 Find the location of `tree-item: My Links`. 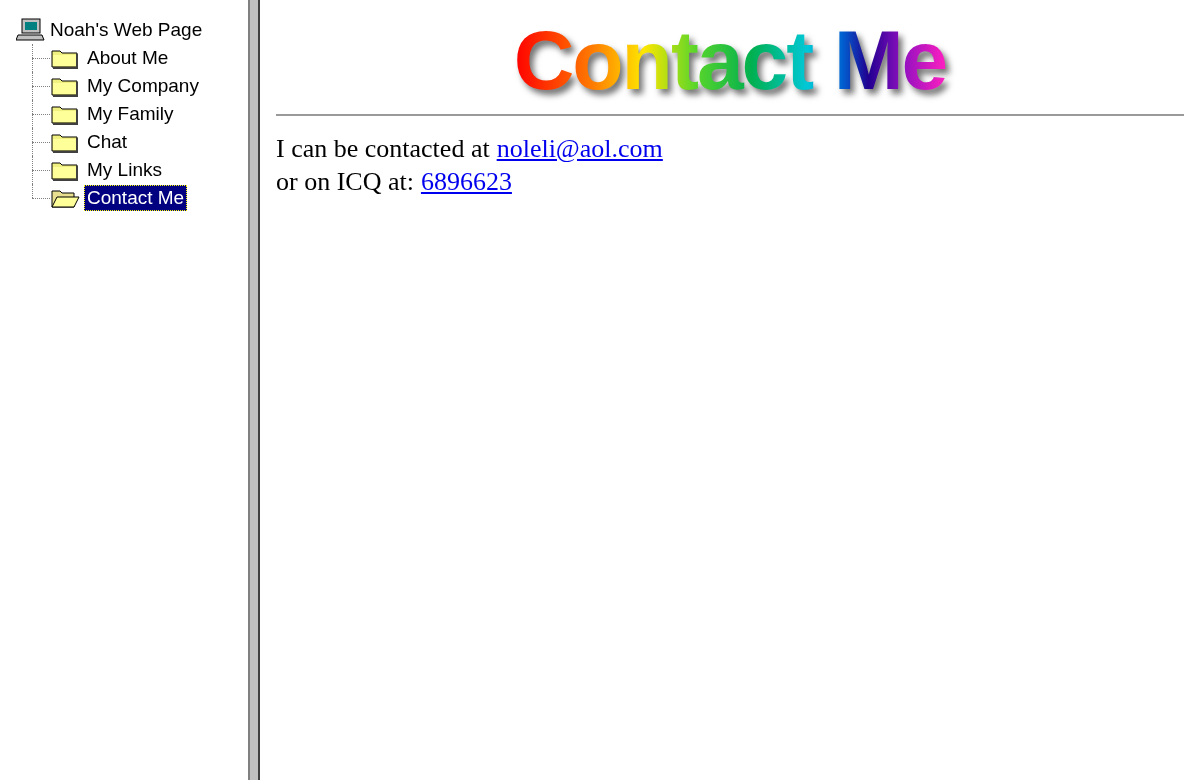

tree-item: My Links is located at coordinates (124, 170).